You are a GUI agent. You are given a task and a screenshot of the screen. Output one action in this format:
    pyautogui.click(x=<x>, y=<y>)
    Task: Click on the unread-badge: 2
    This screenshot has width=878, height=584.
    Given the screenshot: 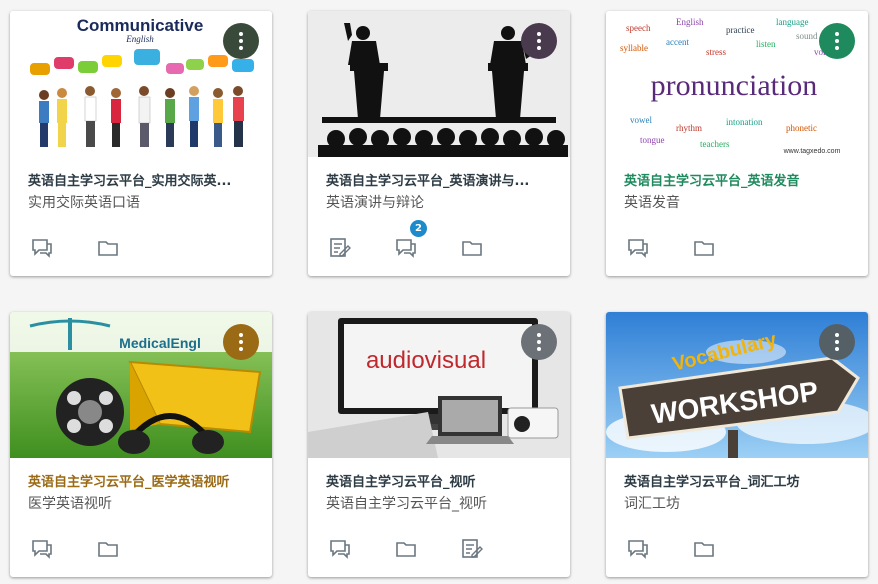 What is the action you would take?
    pyautogui.click(x=418, y=228)
    